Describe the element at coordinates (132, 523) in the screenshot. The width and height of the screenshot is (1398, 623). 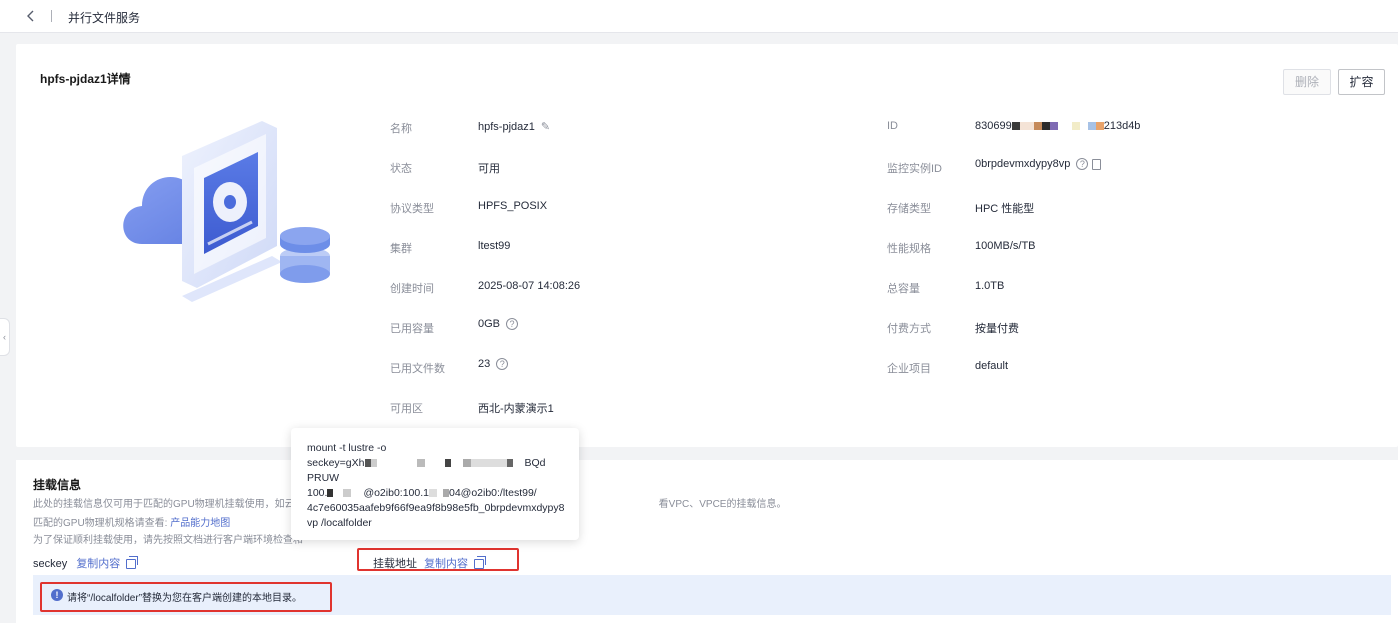
I see `mount-desc-2: 匹配的GPU物理机规格请查看: 产品能力地图` at that location.